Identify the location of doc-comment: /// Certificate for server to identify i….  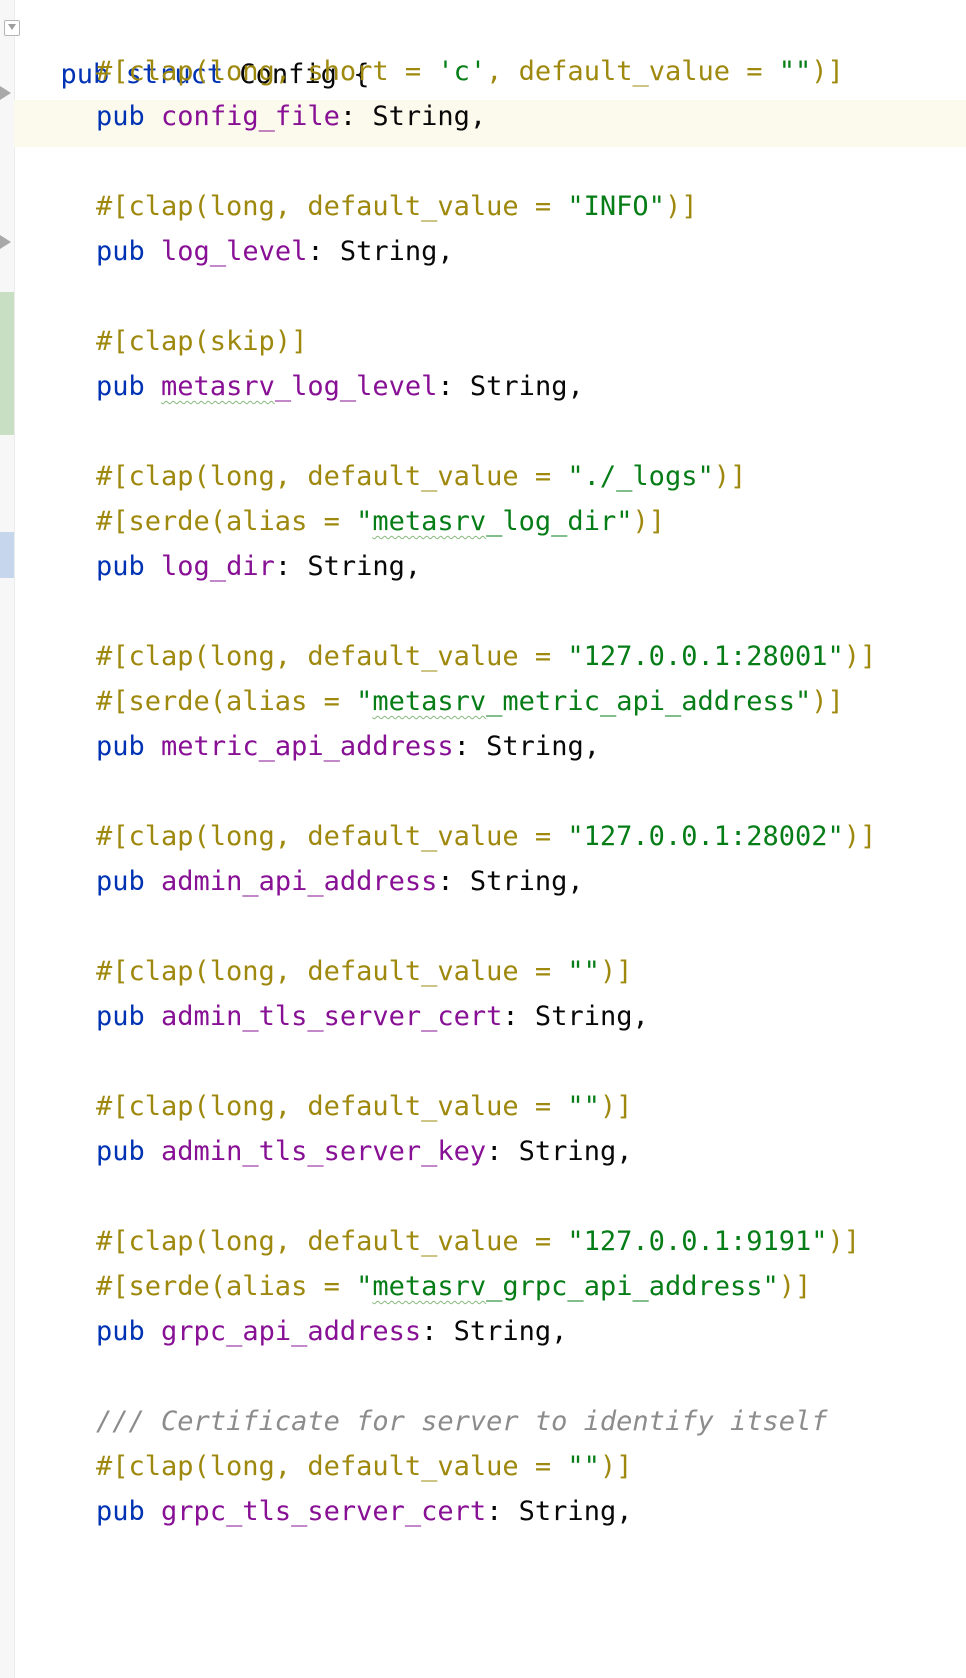
(462, 1421).